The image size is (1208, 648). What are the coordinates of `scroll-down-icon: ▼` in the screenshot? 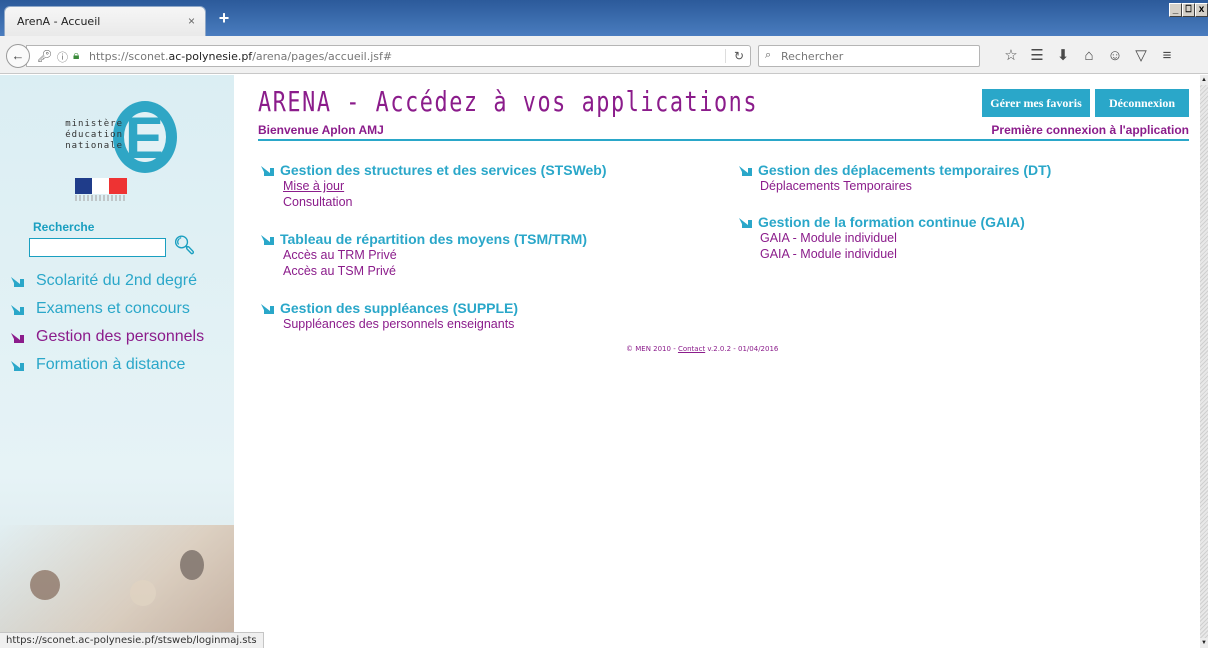 It's located at (1204, 643).